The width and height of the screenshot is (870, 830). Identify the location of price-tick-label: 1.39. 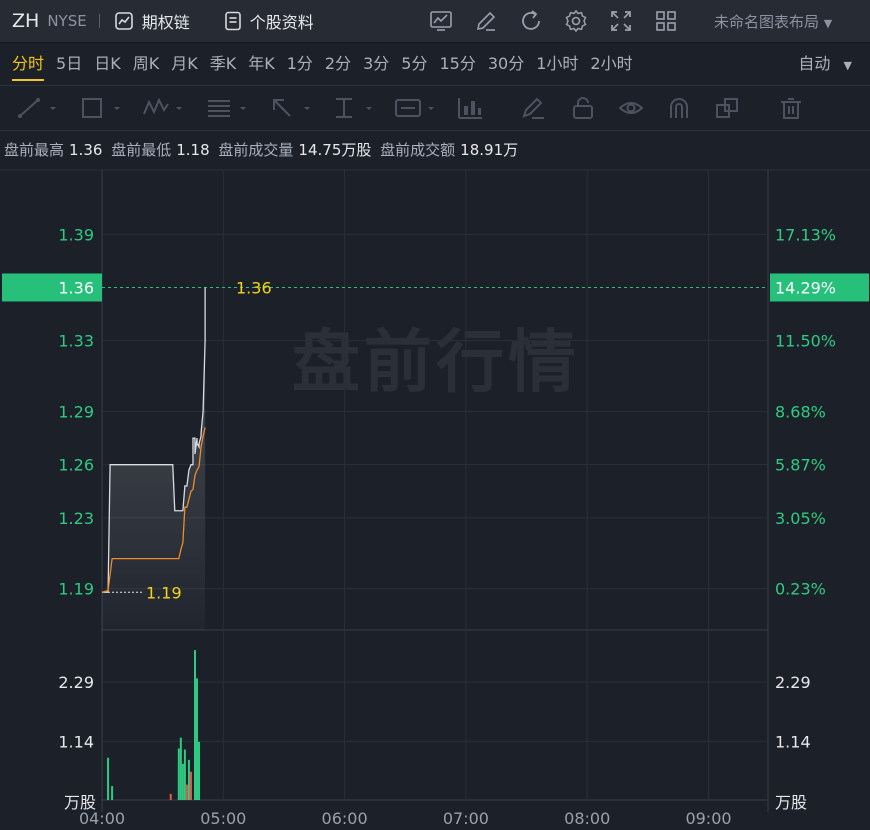
(76, 234).